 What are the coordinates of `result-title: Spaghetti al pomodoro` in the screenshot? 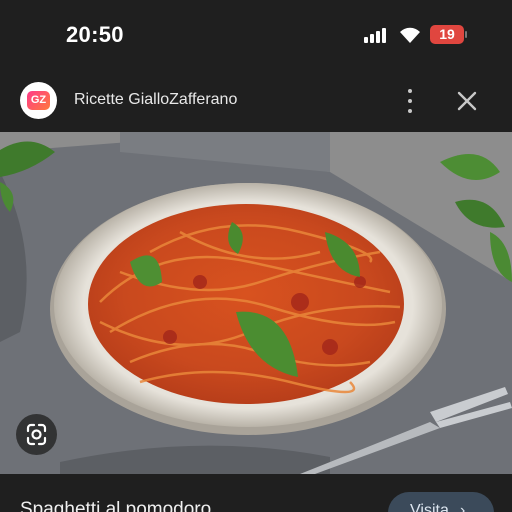 It's located at (115, 505).